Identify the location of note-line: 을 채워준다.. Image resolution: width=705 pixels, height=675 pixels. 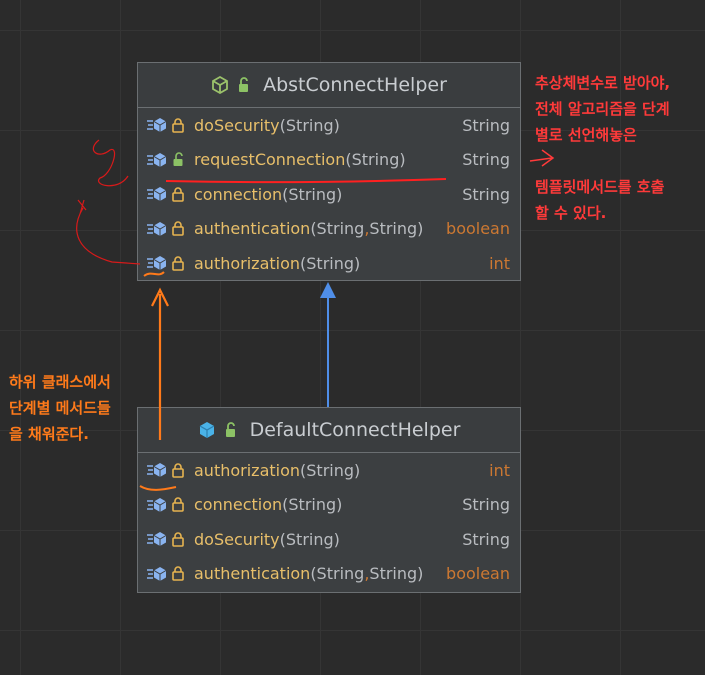
(49, 434).